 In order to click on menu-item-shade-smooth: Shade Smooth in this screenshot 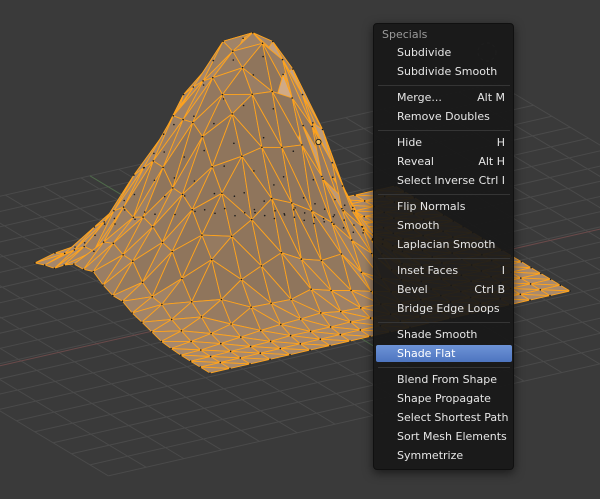, I will do `click(444, 334)`.